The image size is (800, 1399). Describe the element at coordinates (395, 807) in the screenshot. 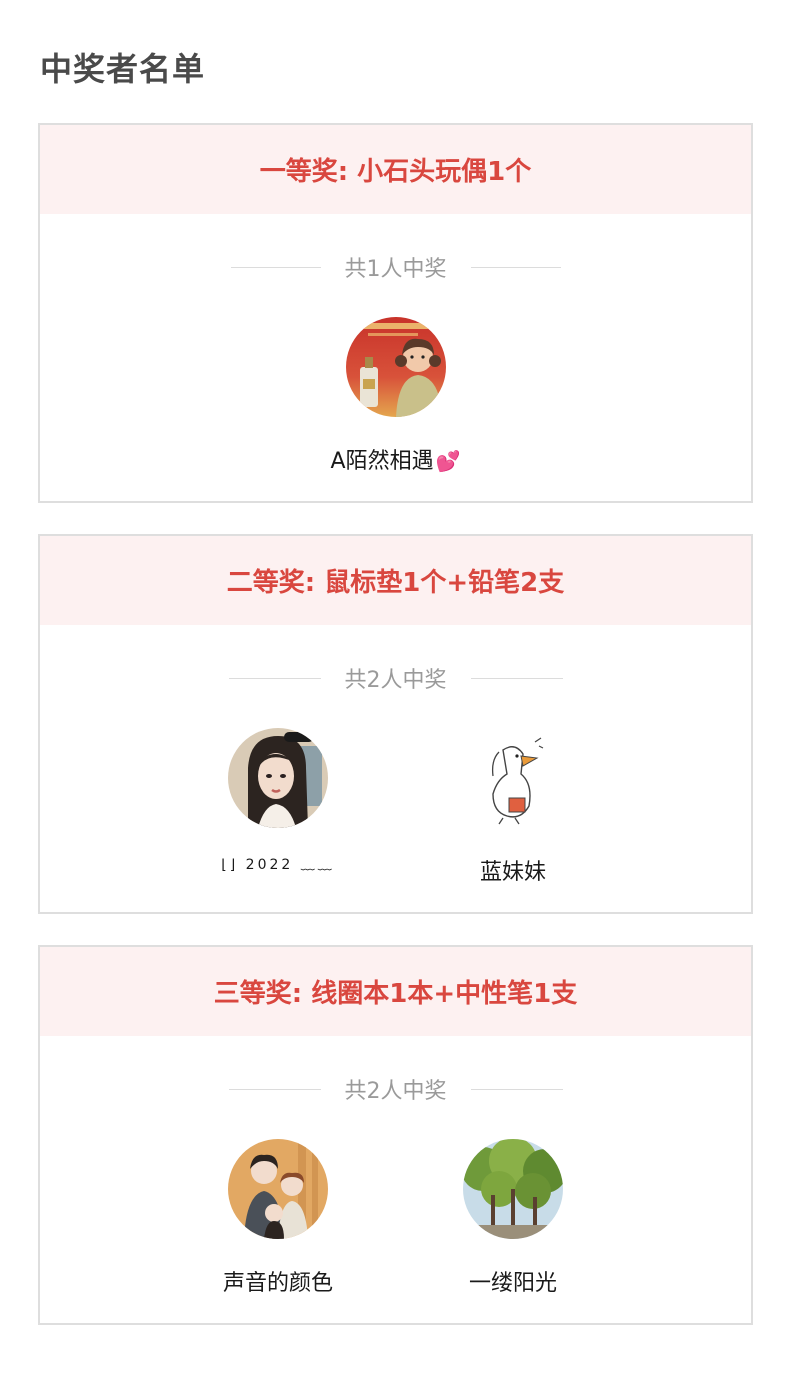

I see `winner-list: ⌊⌋ 2022 ﹏﹏ 蓝妹妹` at that location.